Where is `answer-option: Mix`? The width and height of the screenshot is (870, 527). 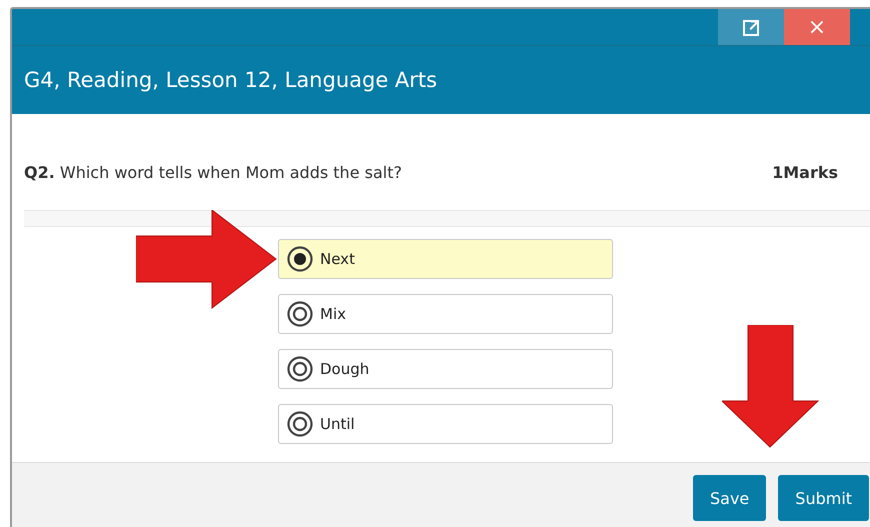 answer-option: Mix is located at coordinates (445, 314).